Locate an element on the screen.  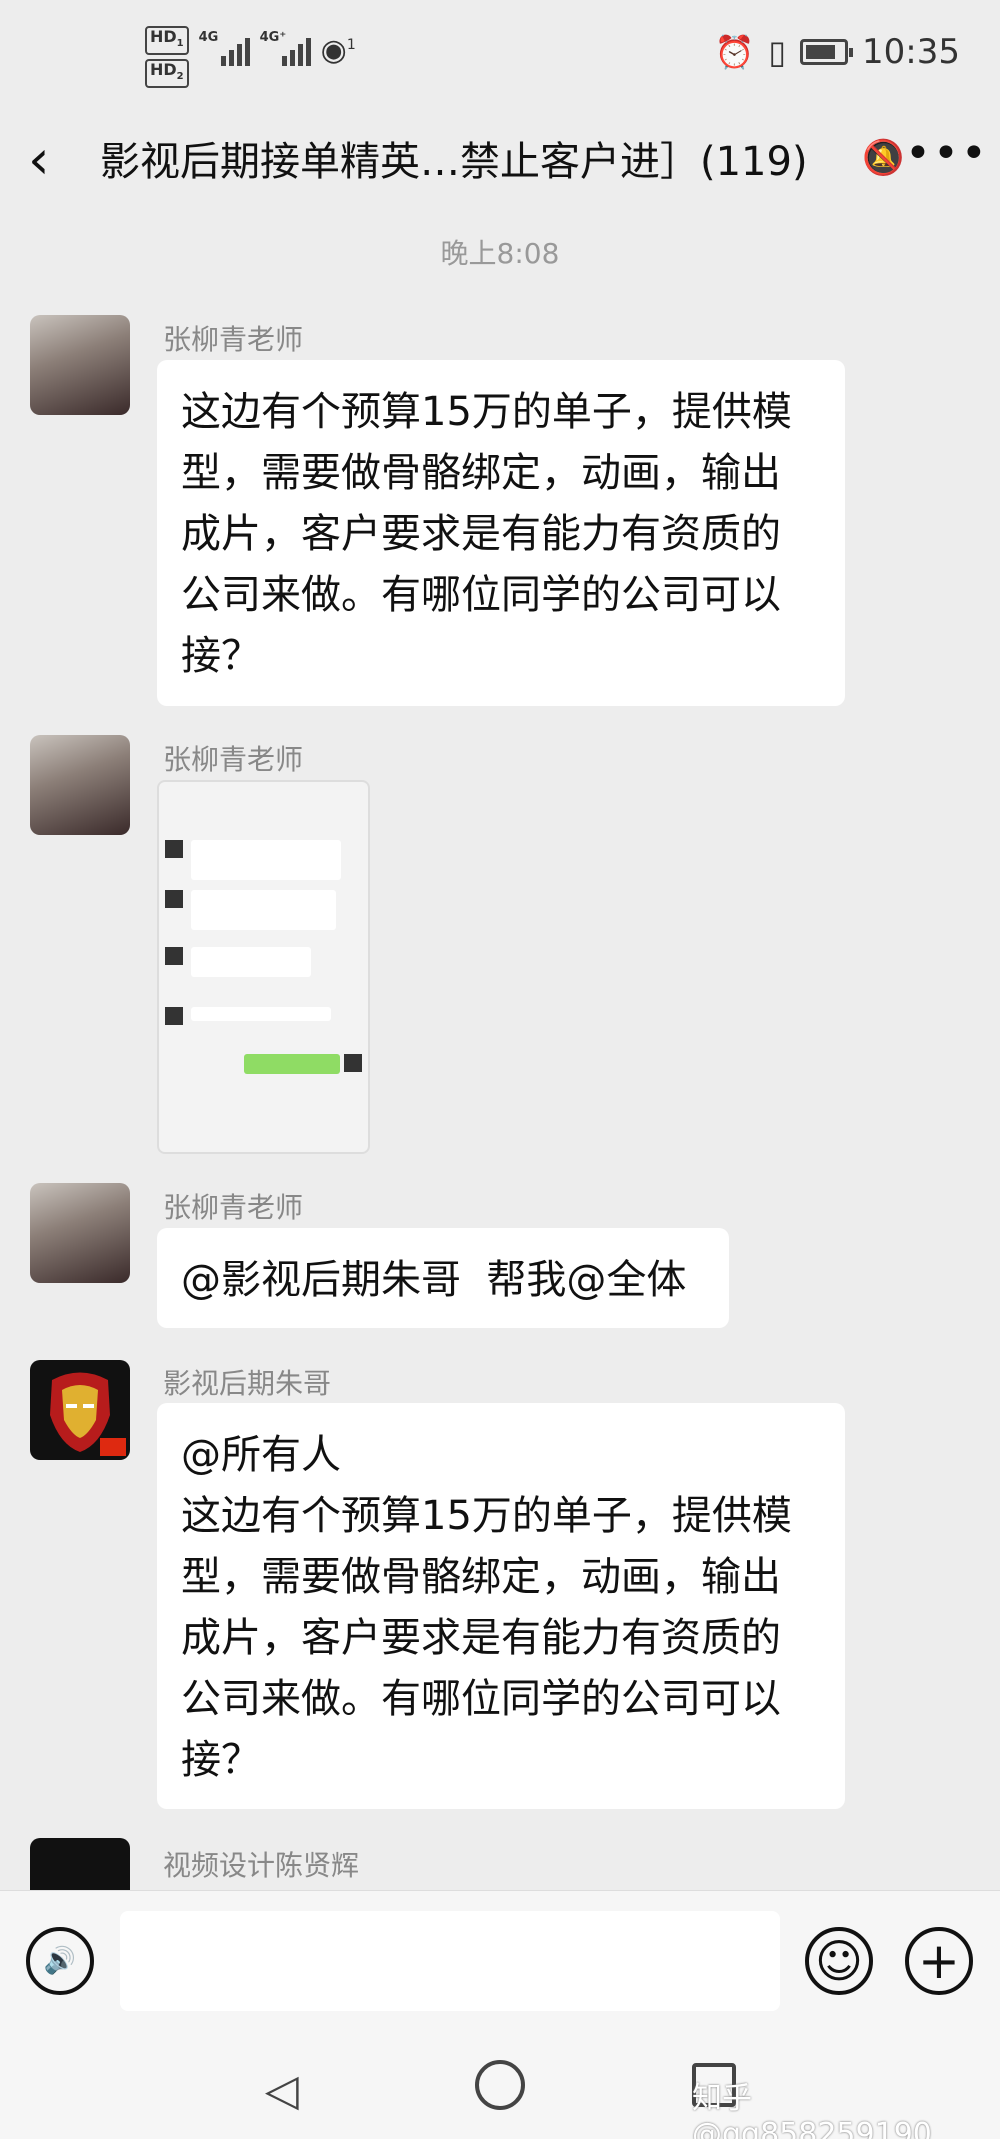
chat-header: ‹ 影视后期接单精英…禁止客户进］(119) 🔕 ••• is located at coordinates (500, 162).